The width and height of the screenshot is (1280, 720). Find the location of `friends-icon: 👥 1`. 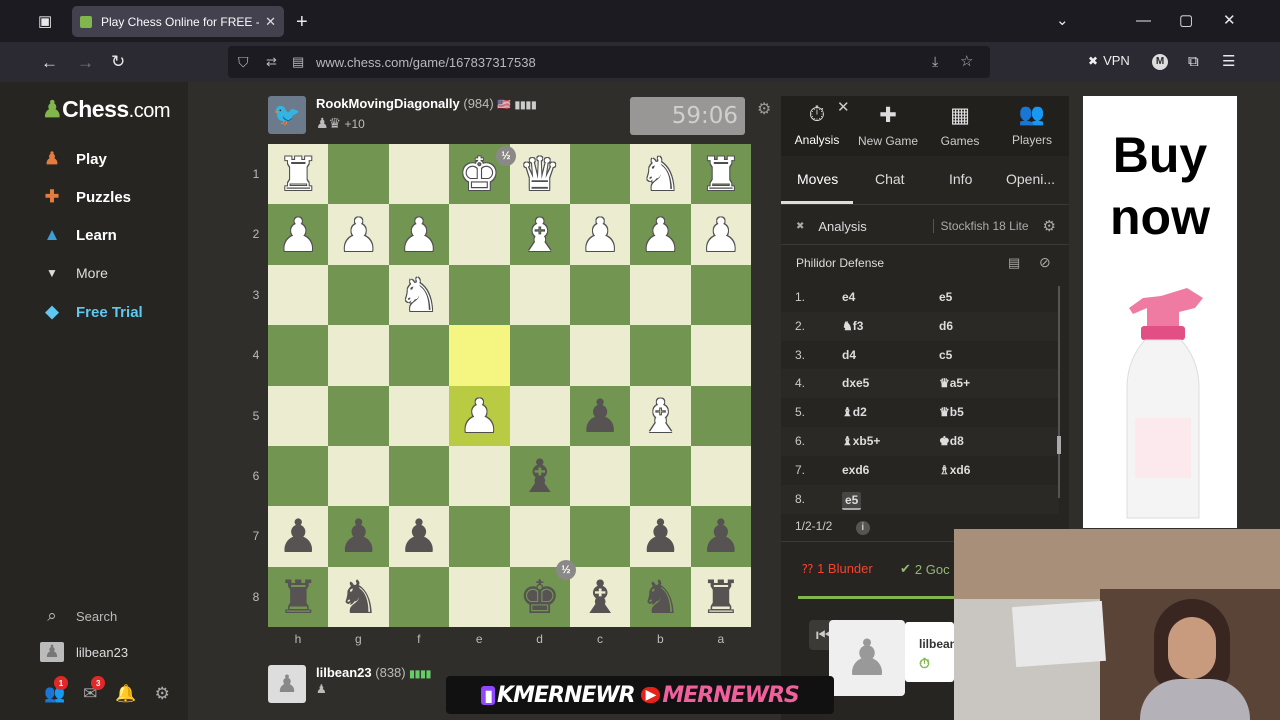

friends-icon: 👥 1 is located at coordinates (56, 690).